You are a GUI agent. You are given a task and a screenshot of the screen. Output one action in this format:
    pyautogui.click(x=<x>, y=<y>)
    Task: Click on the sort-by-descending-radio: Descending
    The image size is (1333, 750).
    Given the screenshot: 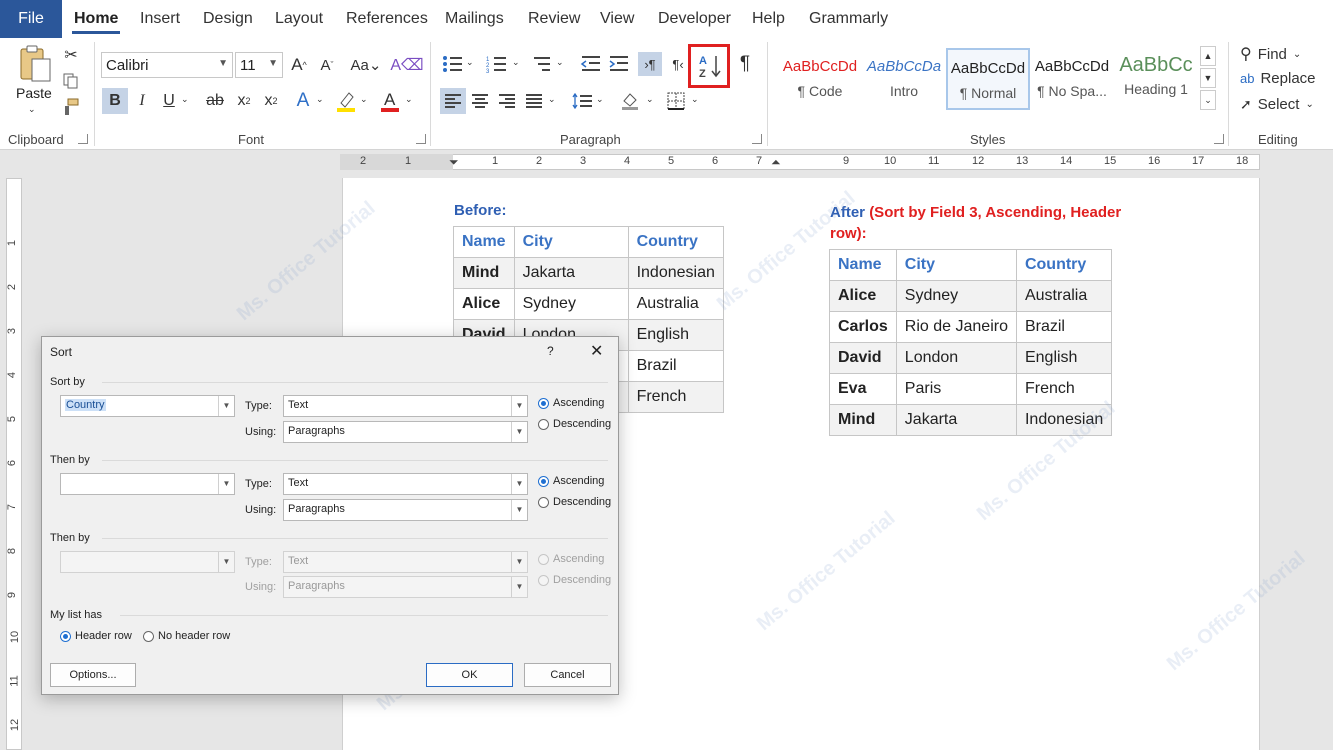 What is the action you would take?
    pyautogui.click(x=574, y=424)
    